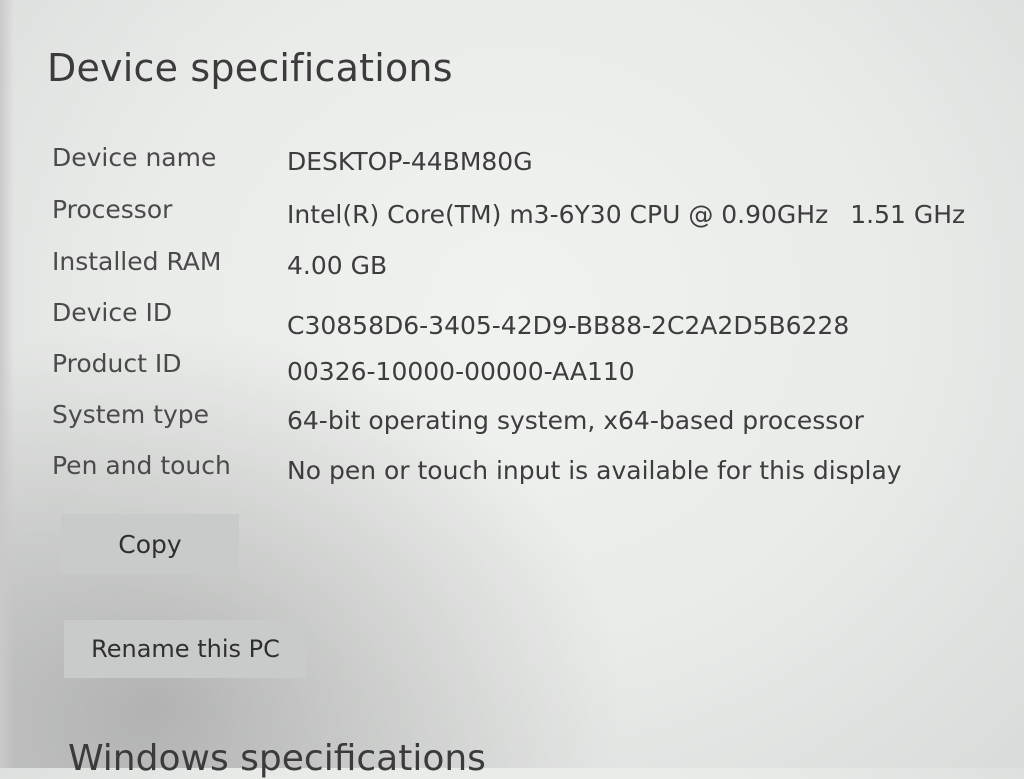 The height and width of the screenshot is (779, 1024). What do you see at coordinates (131, 414) in the screenshot?
I see `spec-label: System type` at bounding box center [131, 414].